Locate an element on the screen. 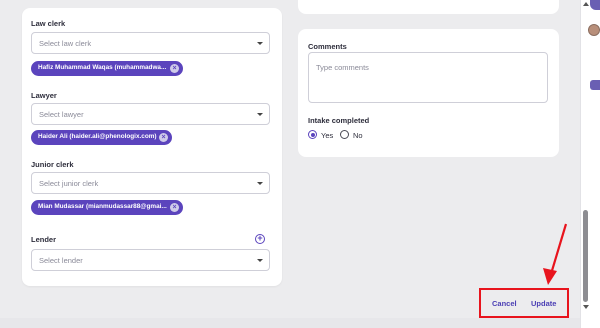 The image size is (600, 328). cancel-button: Cancel is located at coordinates (504, 303).